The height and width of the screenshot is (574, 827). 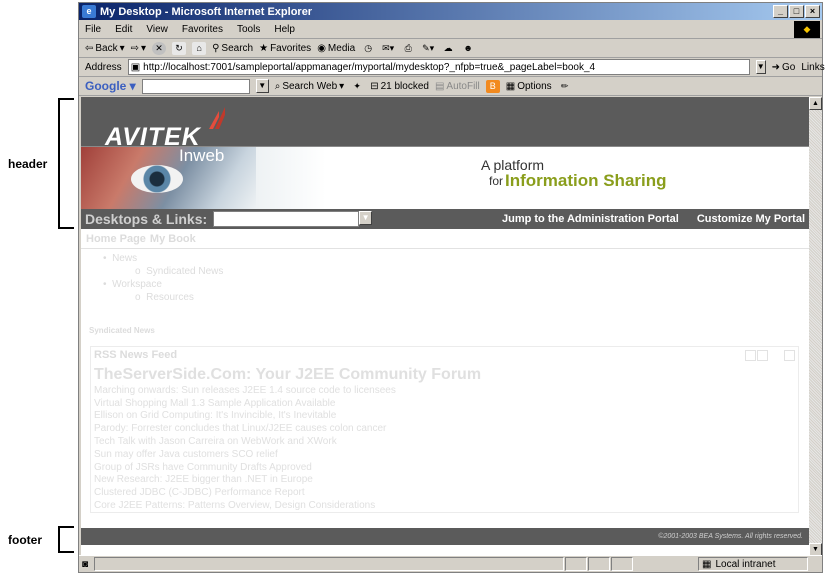 I want to click on address-label: Address, so click(x=103, y=67).